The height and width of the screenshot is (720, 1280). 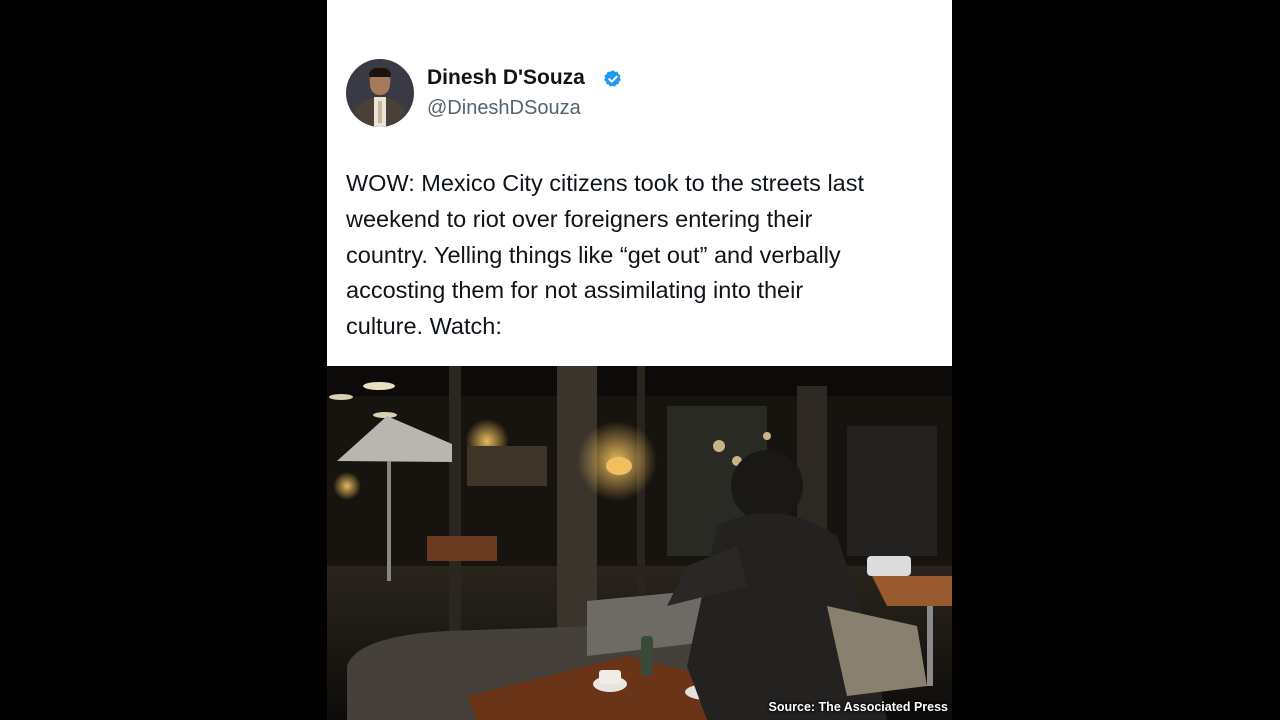 I want to click on verified-badge-icon, so click(x=612, y=78).